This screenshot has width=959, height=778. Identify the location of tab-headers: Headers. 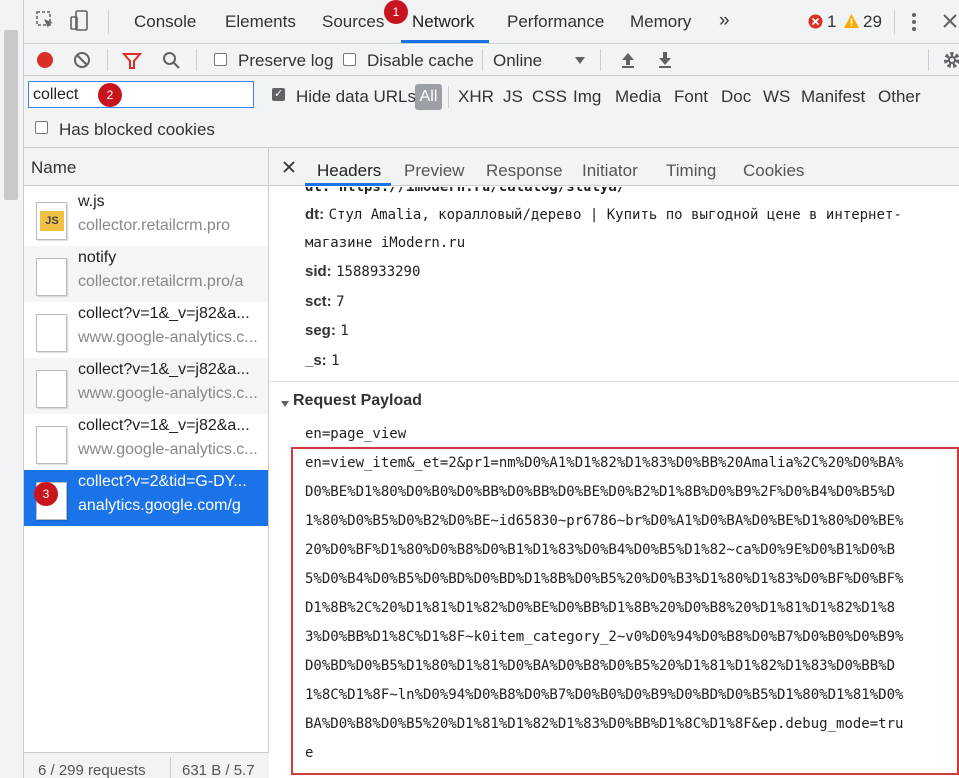
(349, 171).